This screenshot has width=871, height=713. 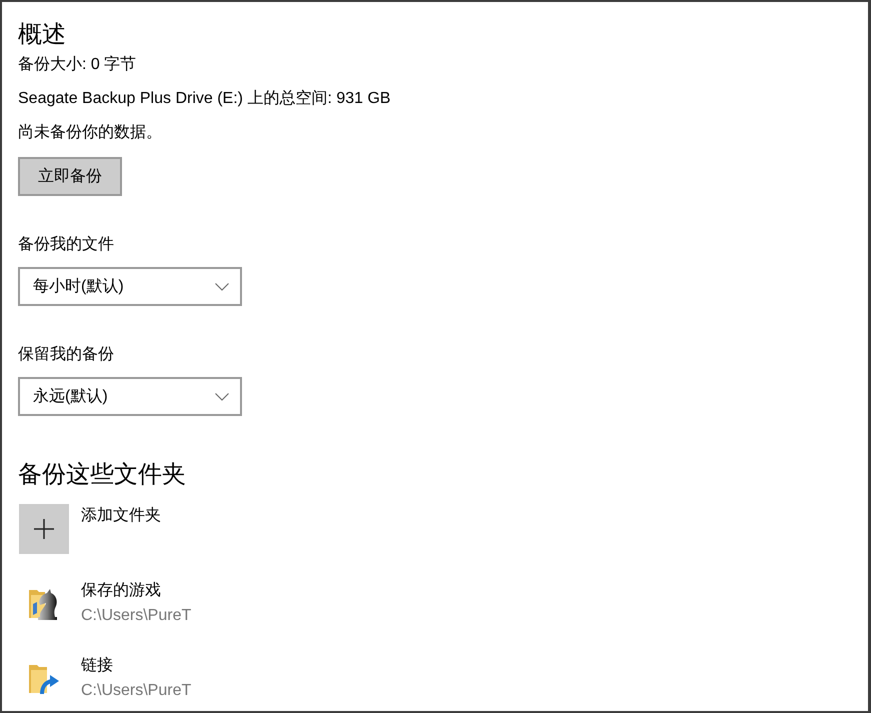 I want to click on dropdown: 永远(默认), so click(x=130, y=396).